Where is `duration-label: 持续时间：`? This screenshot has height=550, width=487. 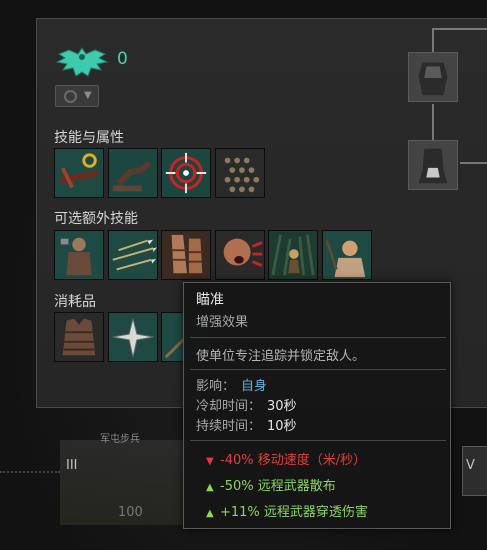
duration-label: 持续时间： is located at coordinates (229, 426).